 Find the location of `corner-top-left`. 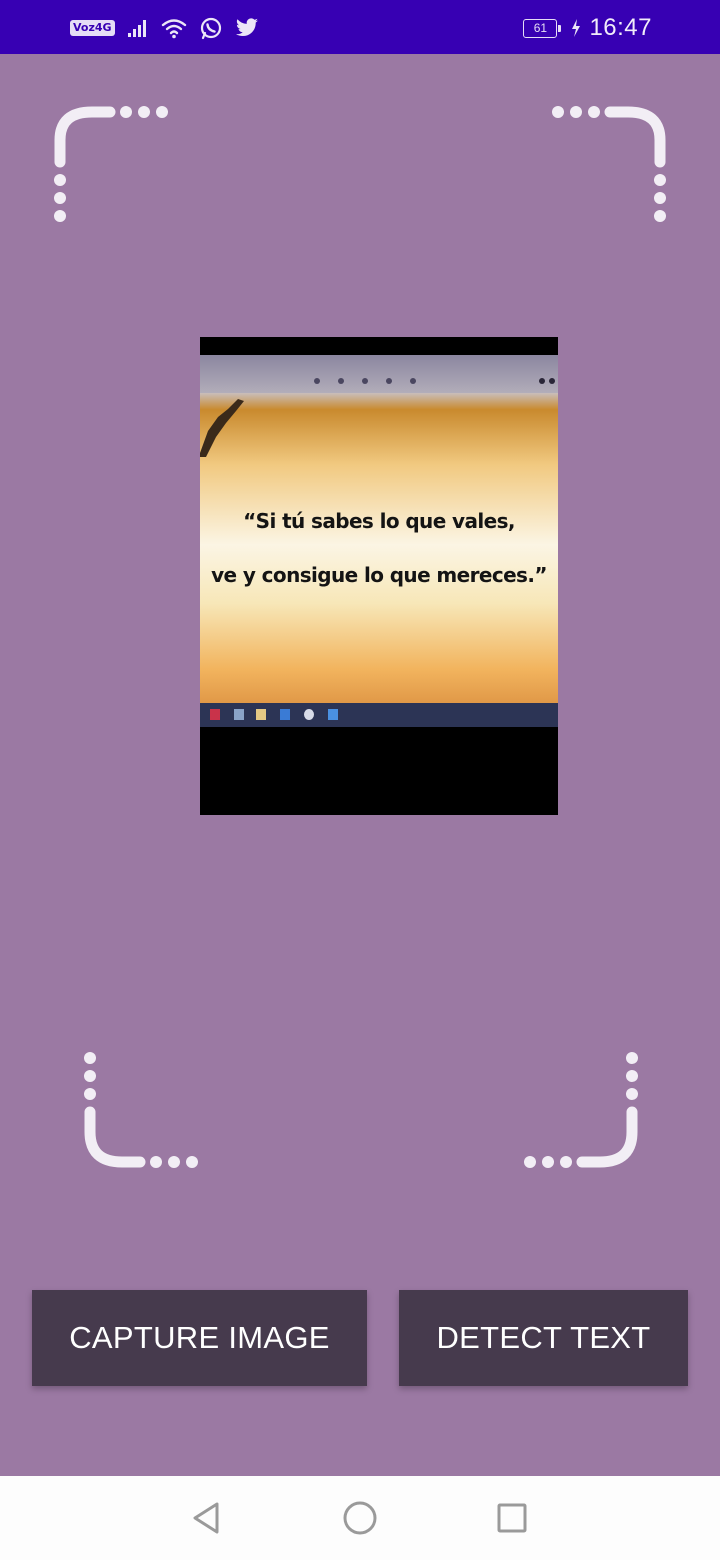

corner-top-left is located at coordinates (111, 164).